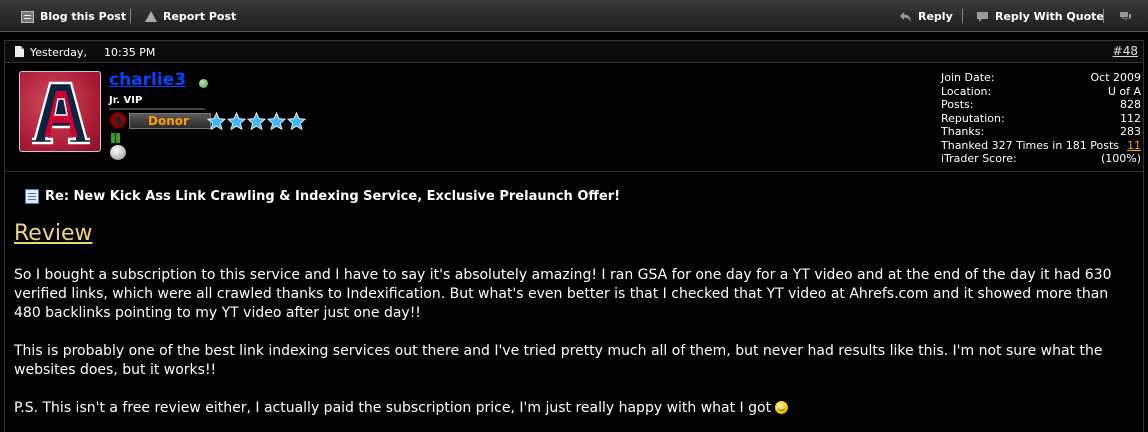 Image resolution: width=1148 pixels, height=432 pixels. What do you see at coordinates (1125, 51) in the screenshot?
I see `post-number-link: #48` at bounding box center [1125, 51].